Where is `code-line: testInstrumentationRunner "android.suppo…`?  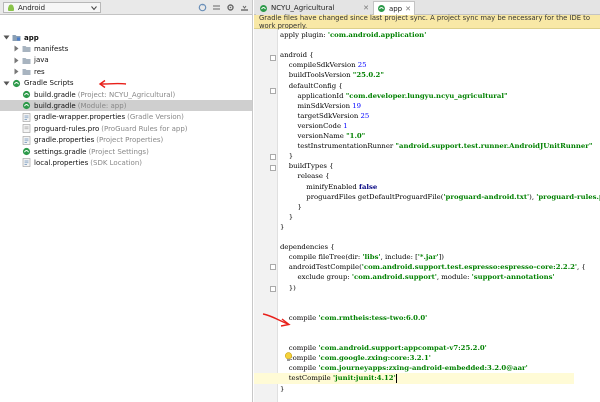
code-line: testInstrumentationRunner "android.suppo… is located at coordinates (436, 146).